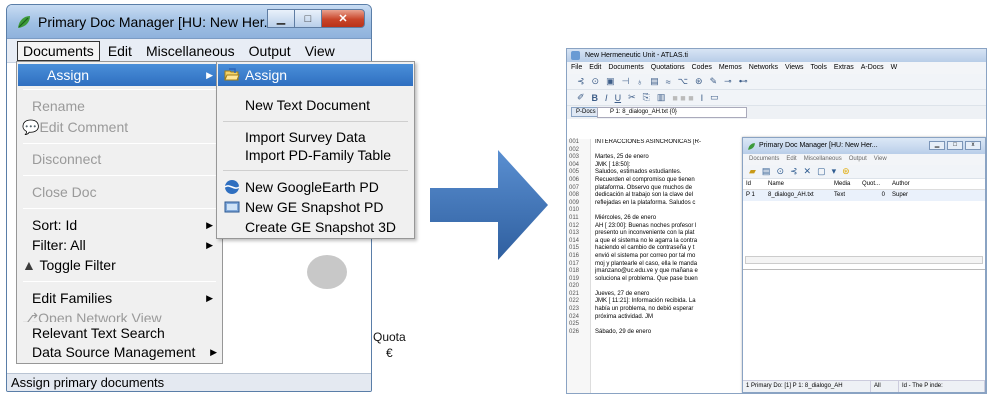  I want to click on table-row: P 1 8_dialogo_AH.txt Text 0 Super, so click(864, 195).